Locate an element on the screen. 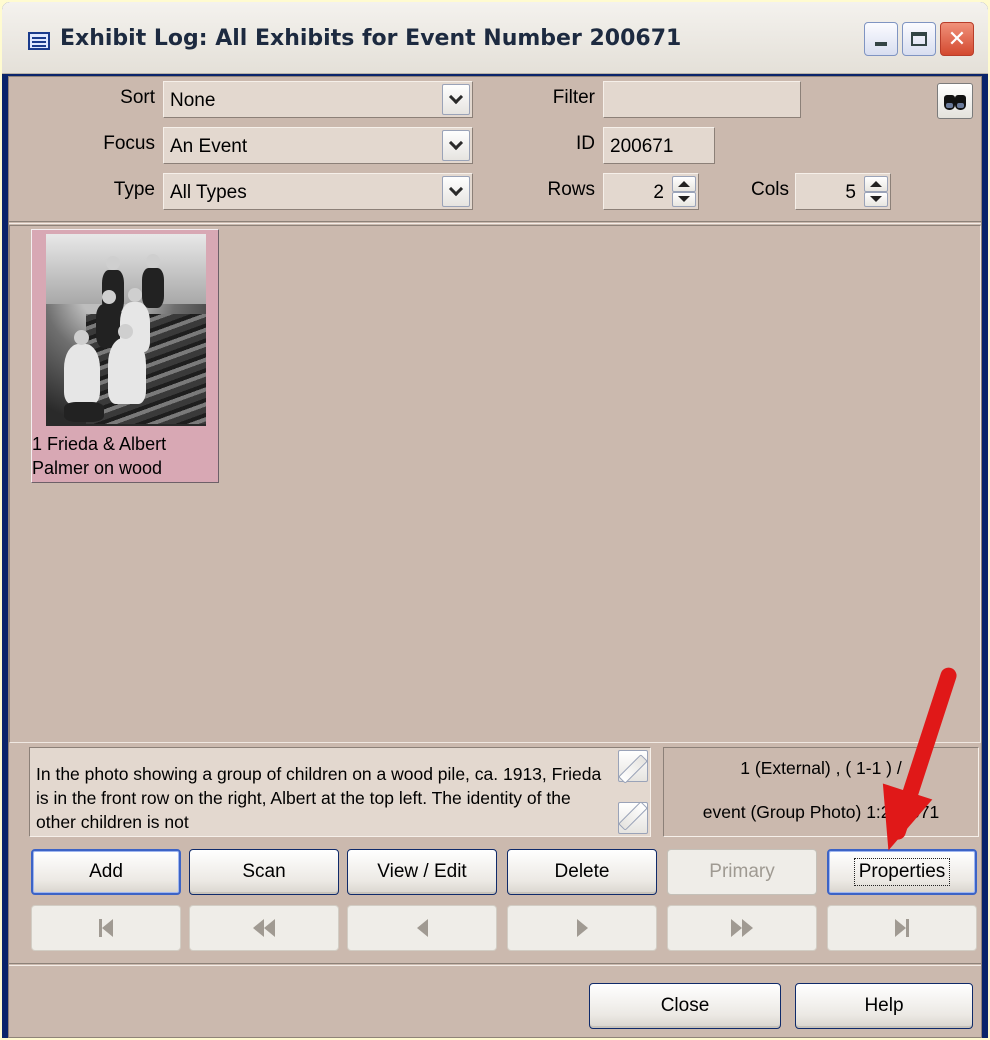  exhibit-caption: 1 Frieda & Albert Palmer on wood is located at coordinates (99, 456).